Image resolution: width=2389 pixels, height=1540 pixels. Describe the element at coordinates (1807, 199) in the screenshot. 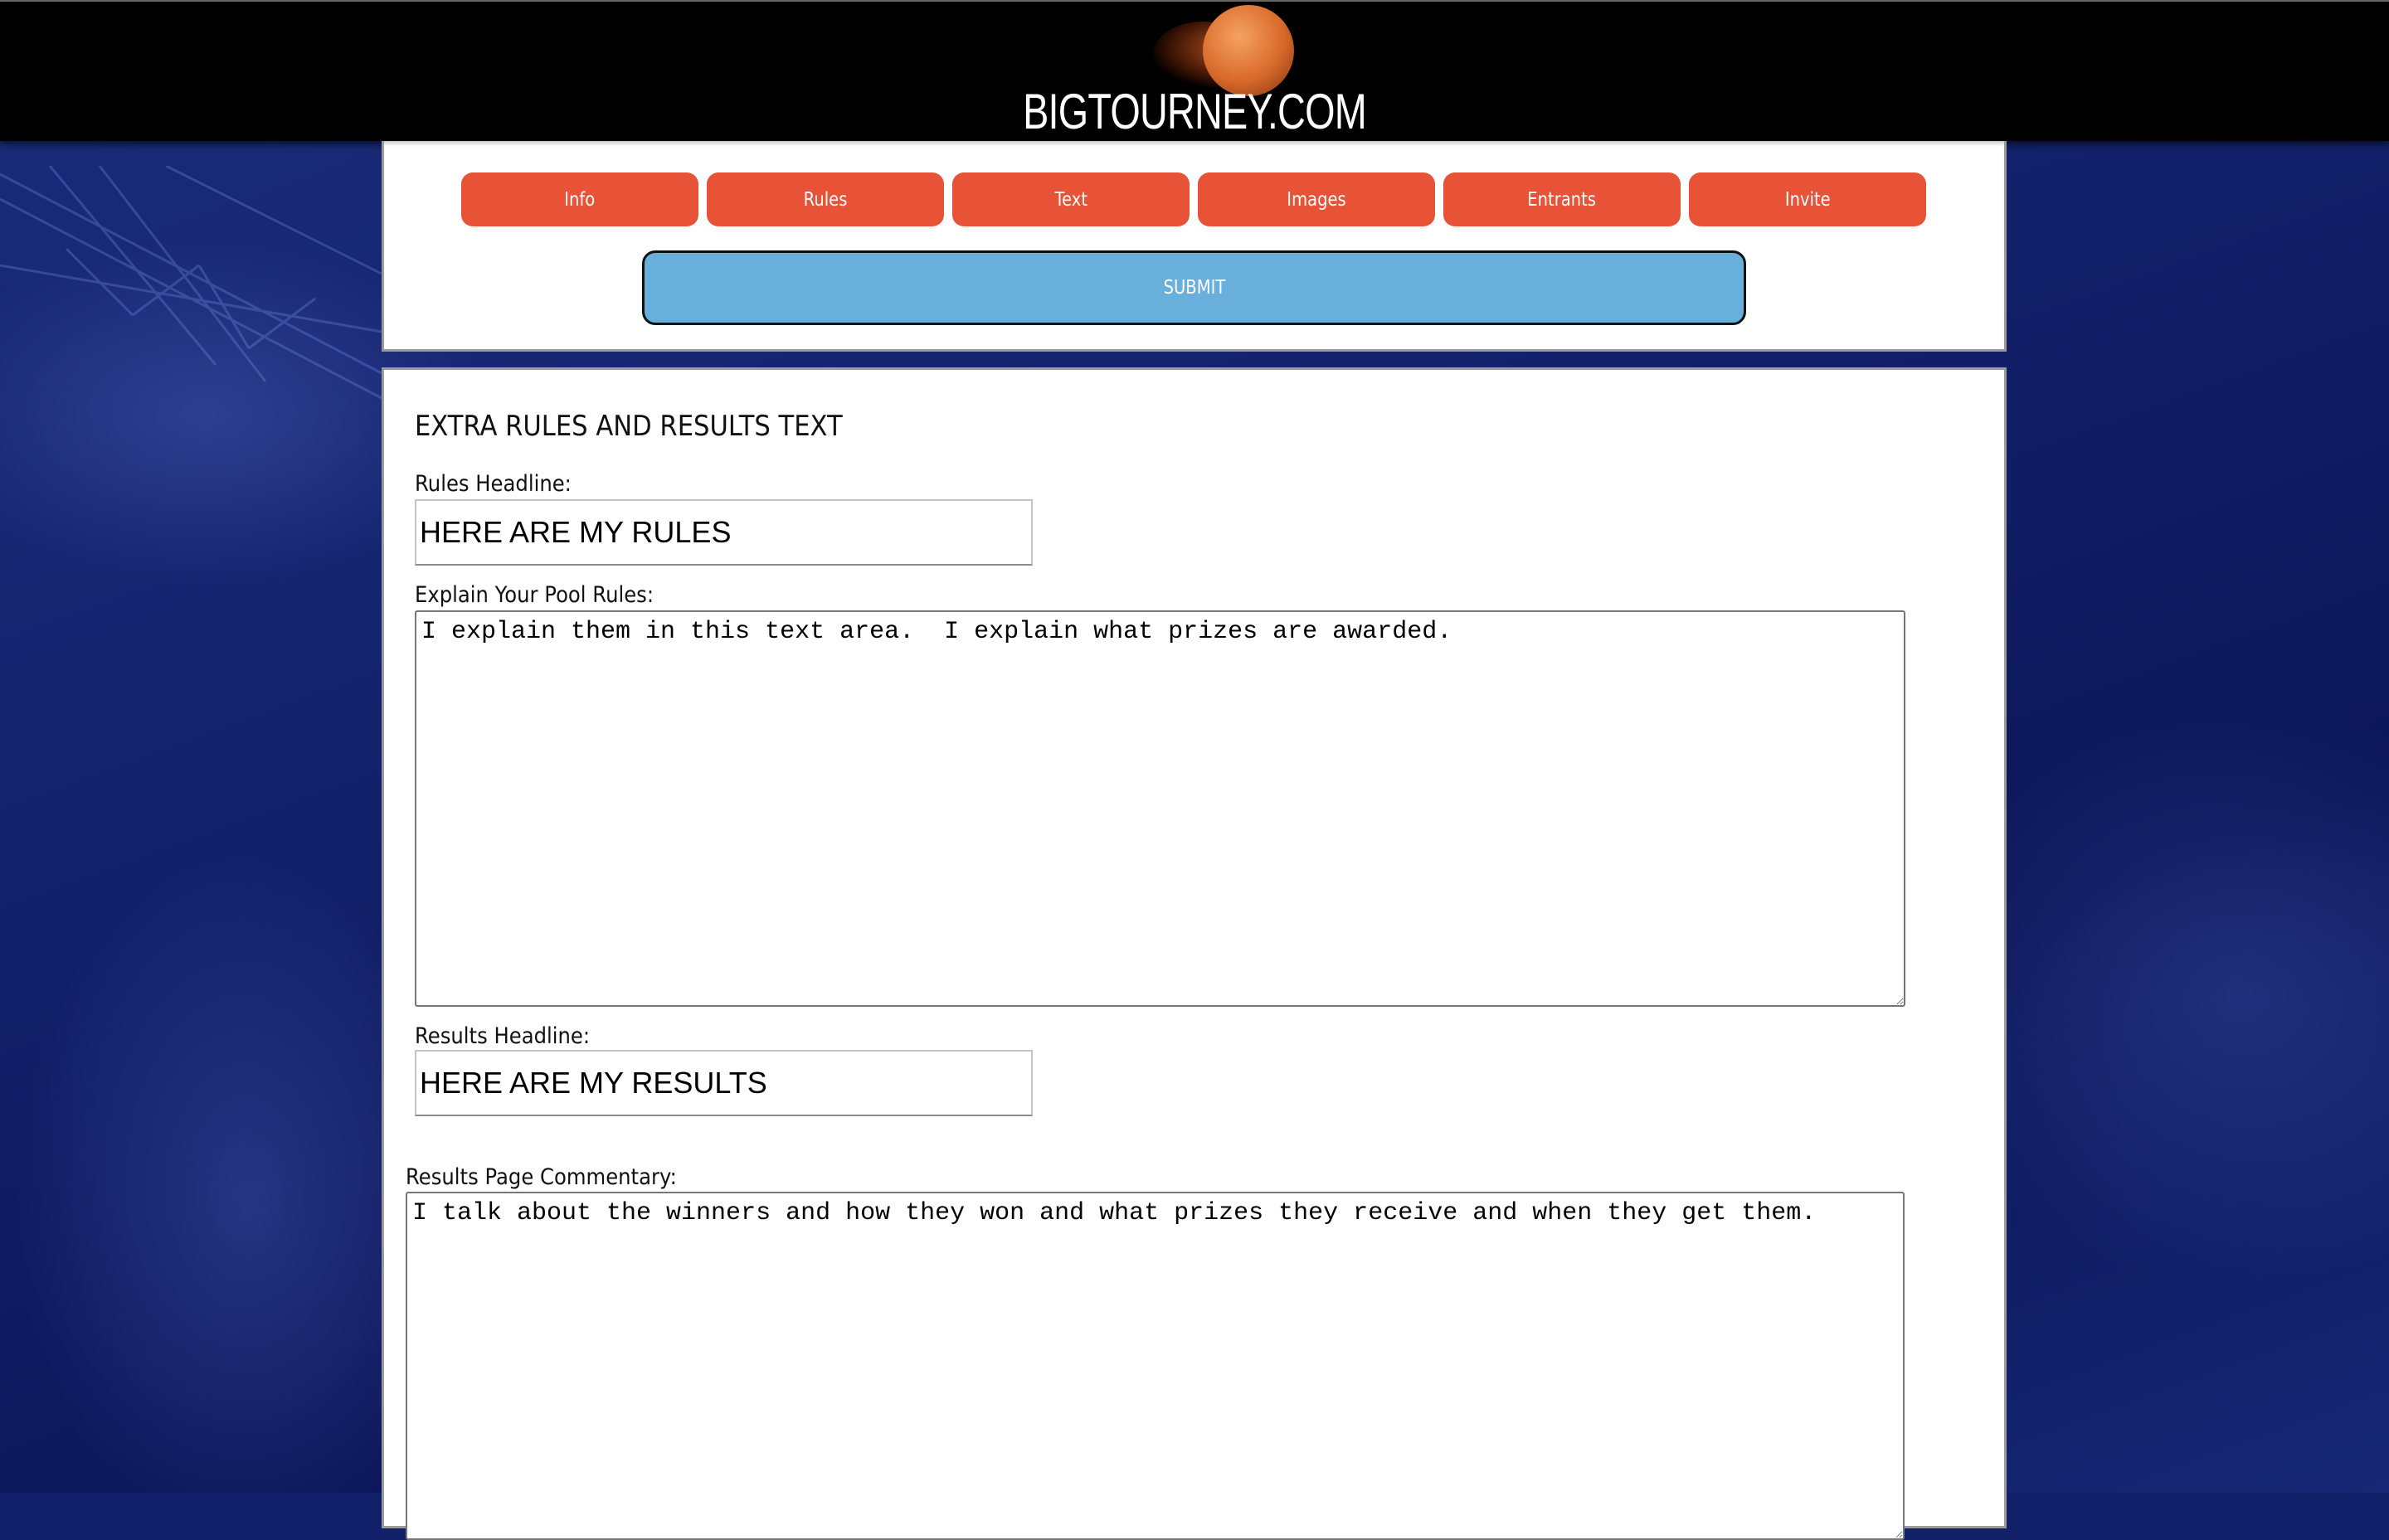

I see `tab-invite: Invite` at that location.